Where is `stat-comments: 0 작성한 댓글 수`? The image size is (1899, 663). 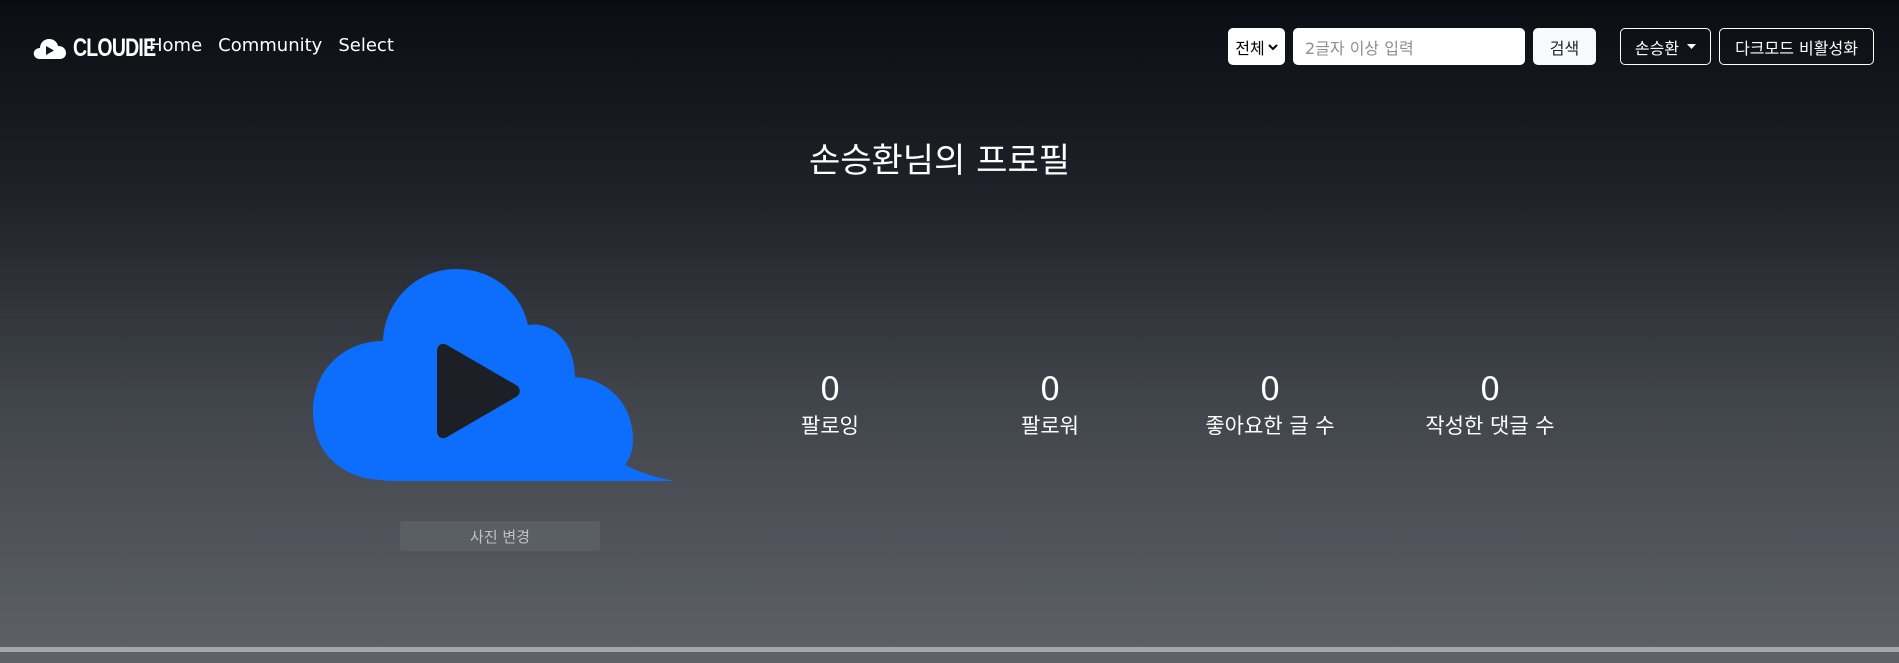
stat-comments: 0 작성한 댓글 수 is located at coordinates (1490, 405).